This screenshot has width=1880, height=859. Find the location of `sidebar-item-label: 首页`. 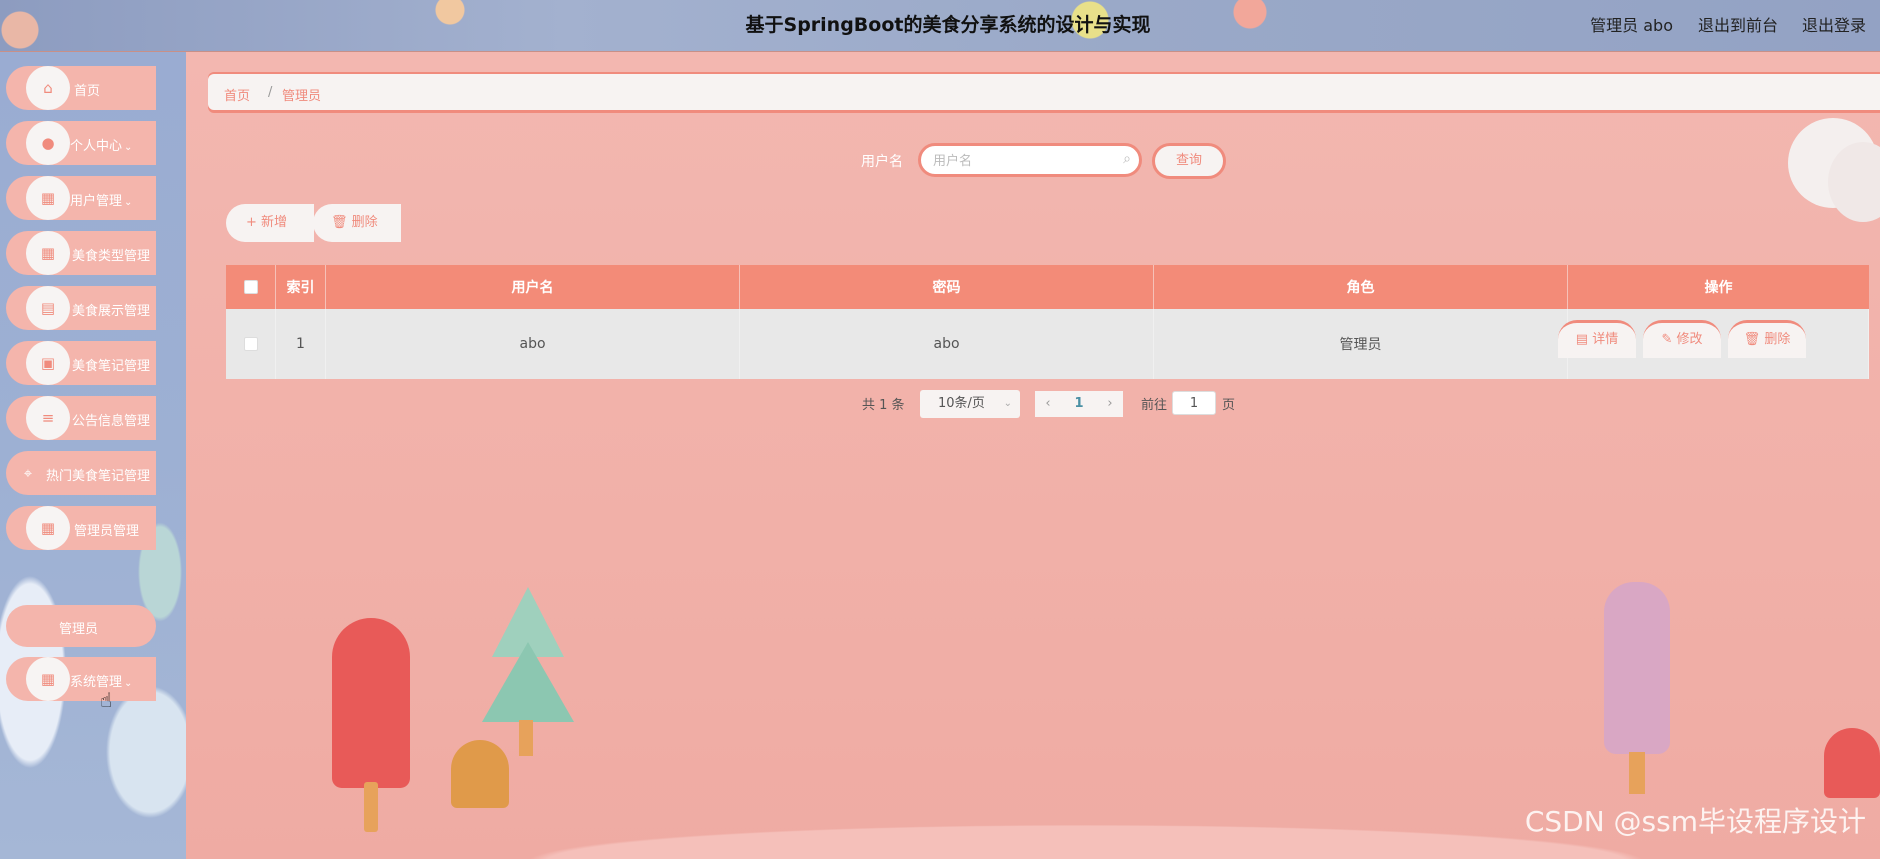

sidebar-item-label: 首页 is located at coordinates (87, 91).